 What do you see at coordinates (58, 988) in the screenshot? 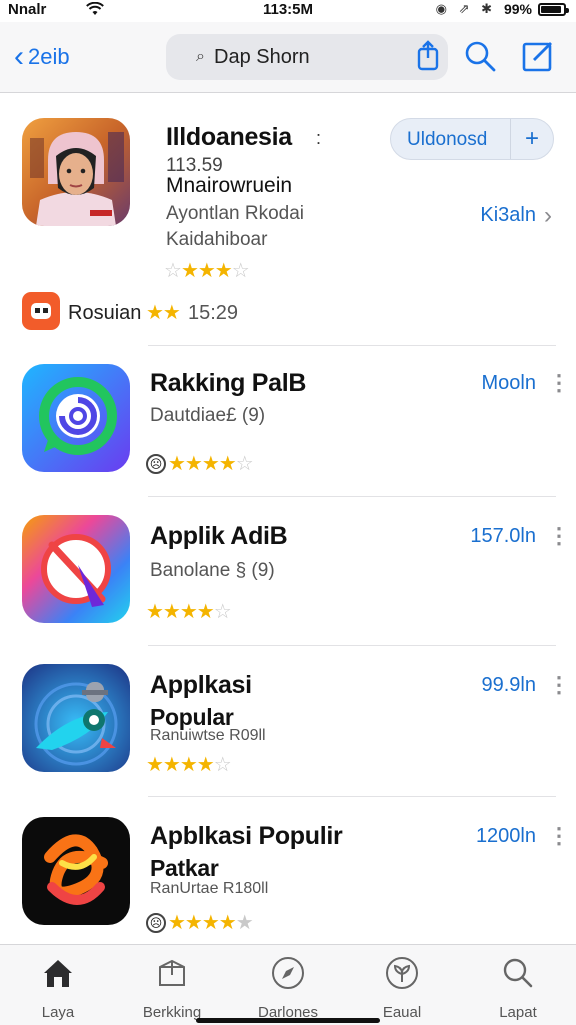
I see `tab-home: Laya` at bounding box center [58, 988].